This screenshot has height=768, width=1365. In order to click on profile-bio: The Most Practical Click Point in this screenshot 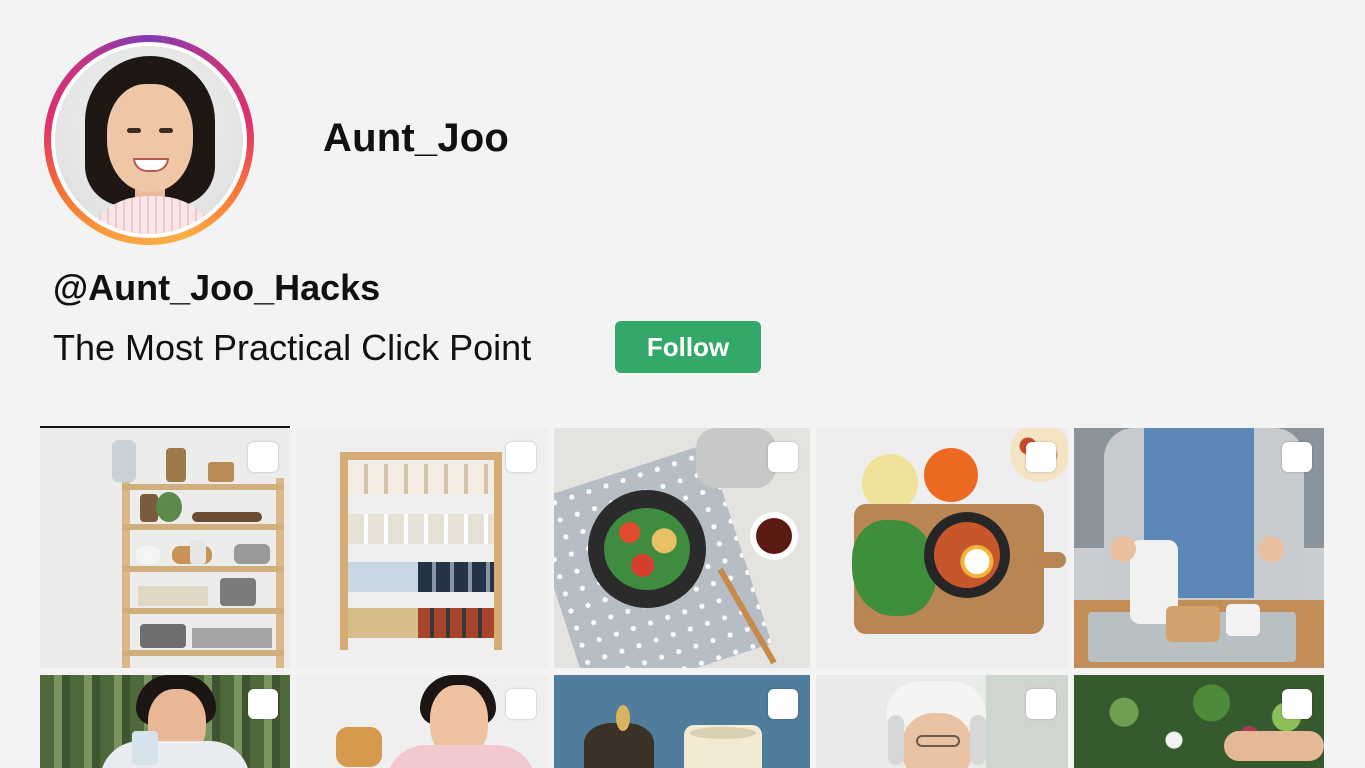, I will do `click(292, 347)`.